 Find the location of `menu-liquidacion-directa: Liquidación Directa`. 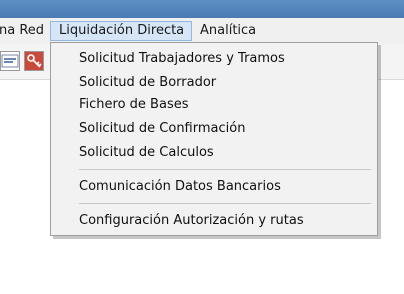

menu-liquidacion-directa: Liquidación Directa is located at coordinates (121, 31).